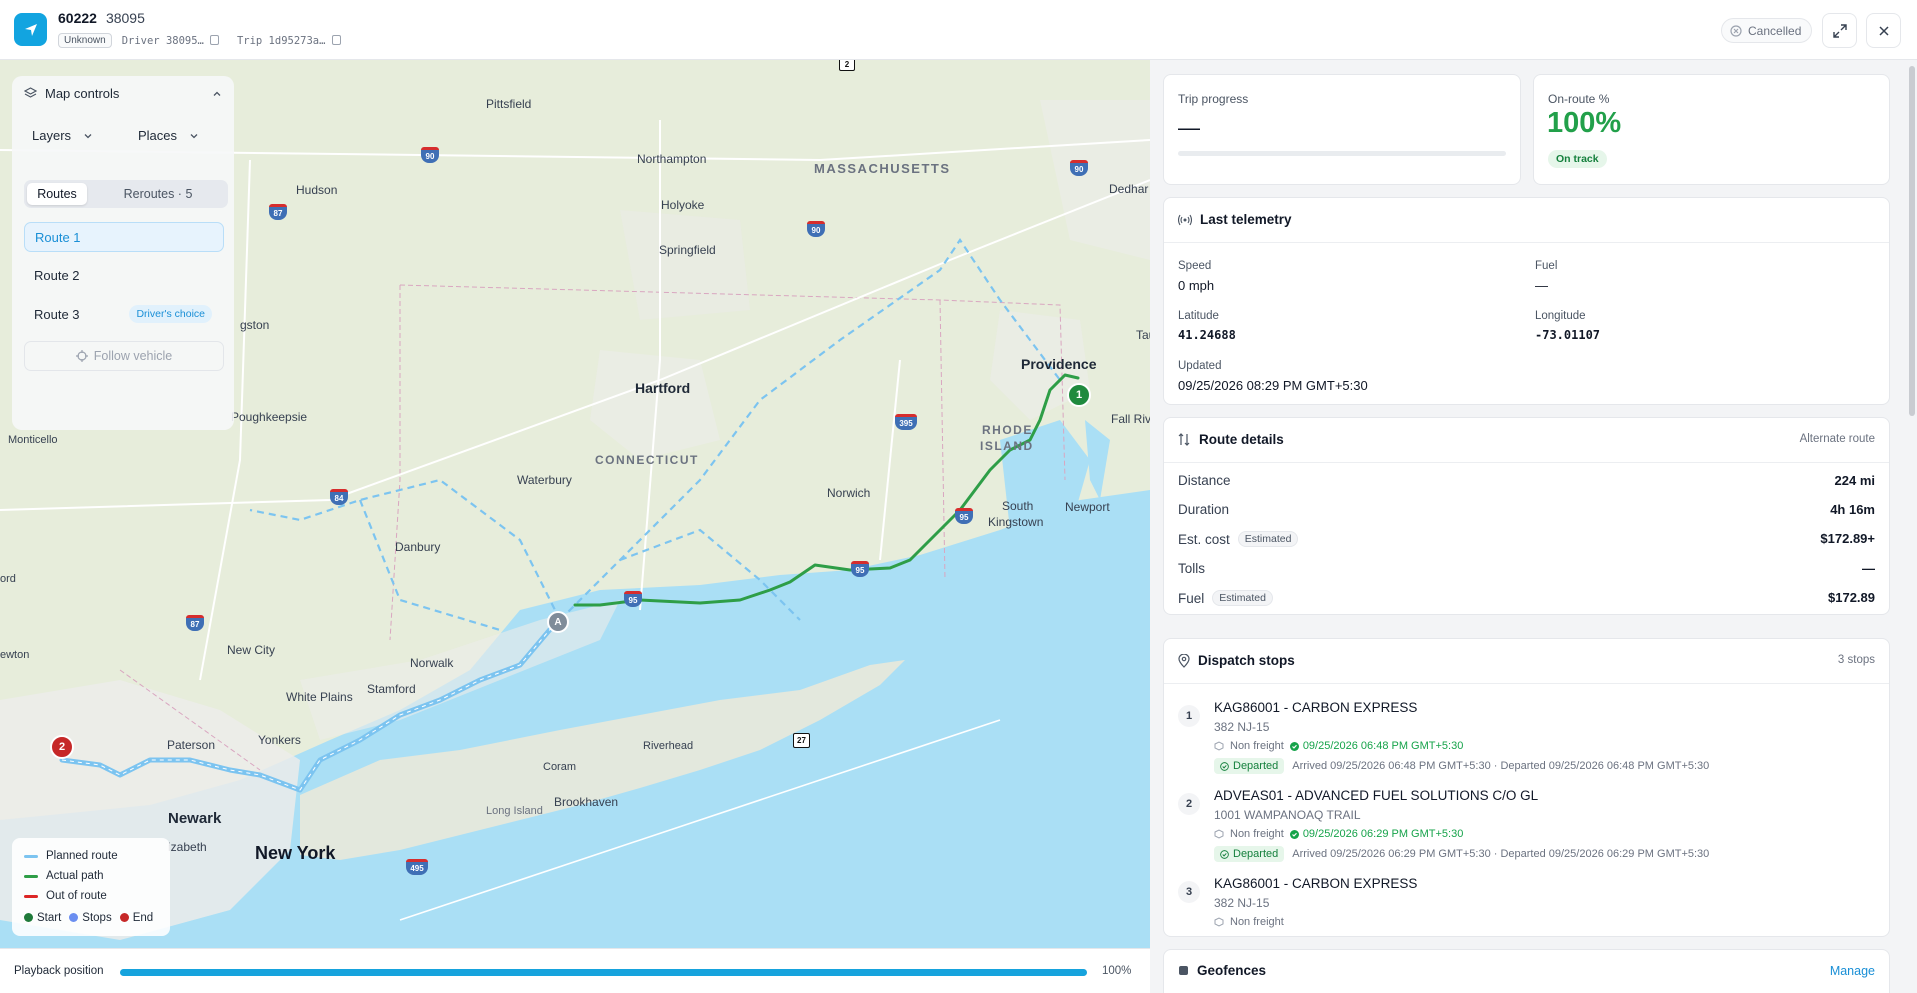  What do you see at coordinates (187, 847) in the screenshot?
I see `place-label: izabeth` at bounding box center [187, 847].